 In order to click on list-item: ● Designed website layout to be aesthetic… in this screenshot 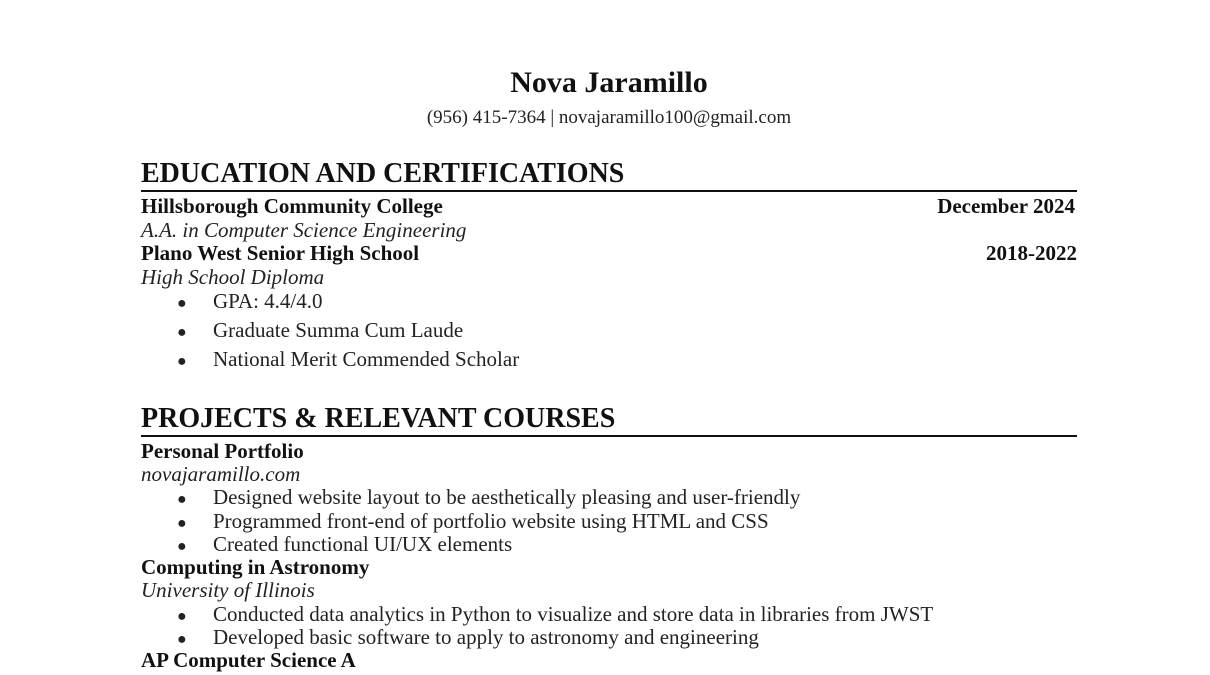, I will do `click(627, 498)`.